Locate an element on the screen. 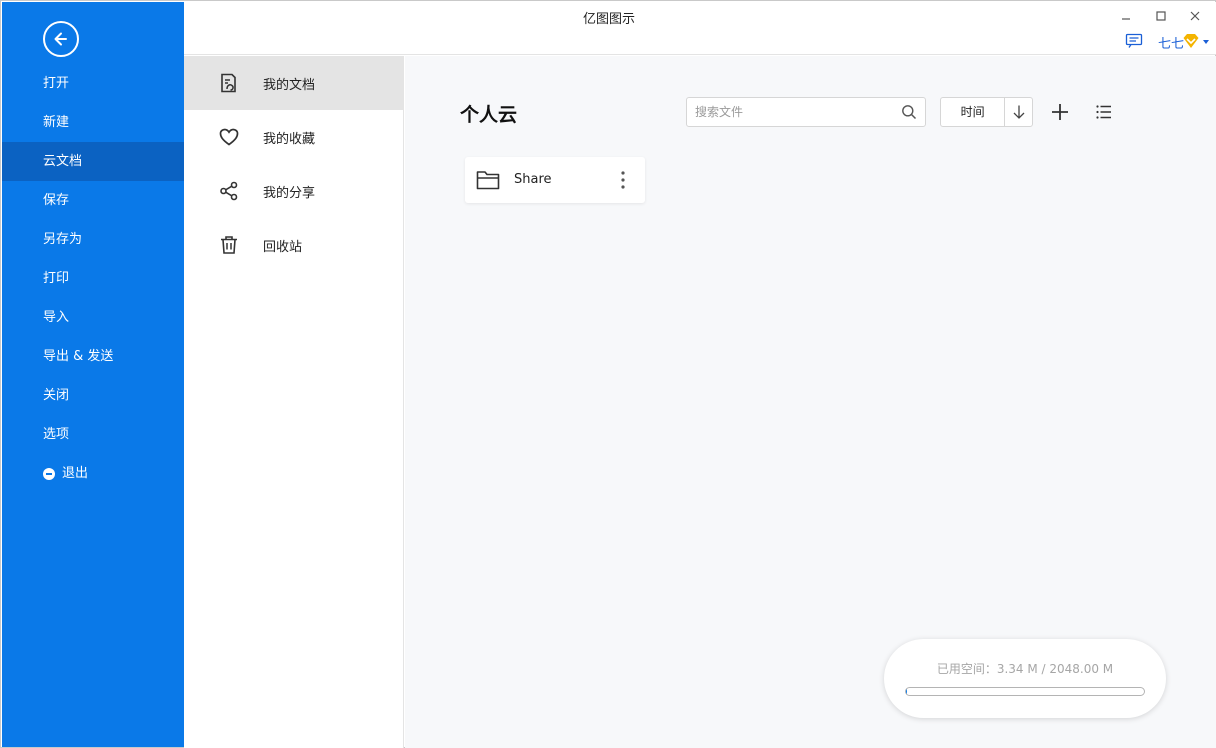  document-icon is located at coordinates (228, 83).